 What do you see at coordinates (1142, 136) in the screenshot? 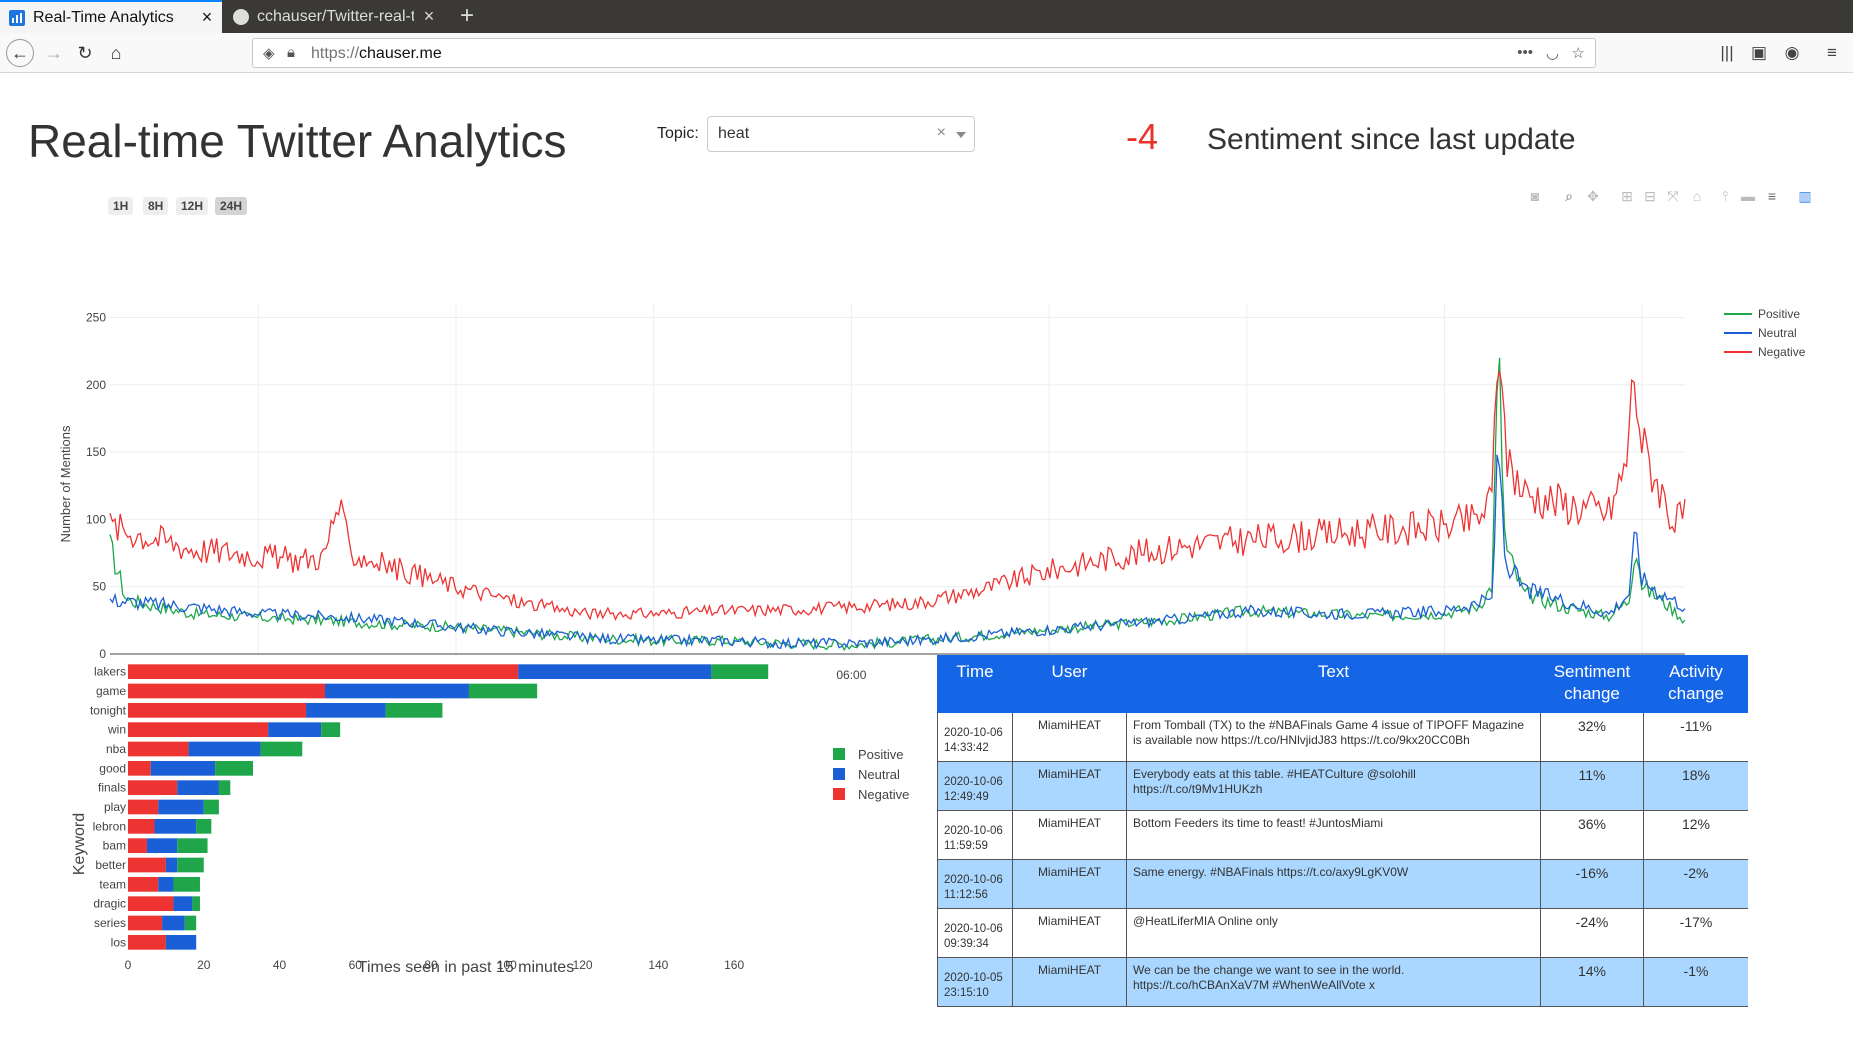
I see `sentiment-value: -4` at bounding box center [1142, 136].